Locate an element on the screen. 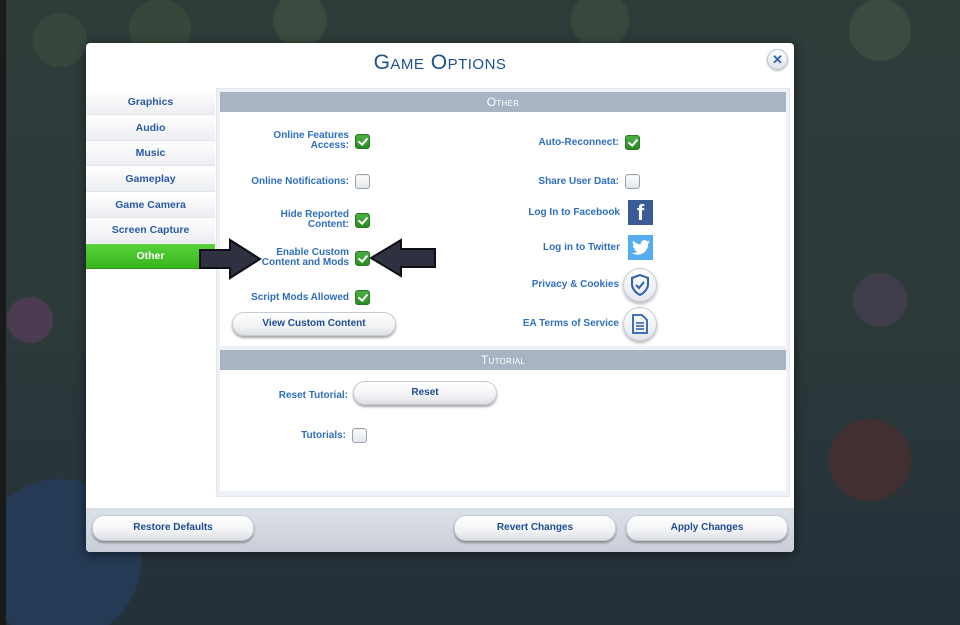 The image size is (960, 625). dialog-title: Game Options is located at coordinates (440, 62).